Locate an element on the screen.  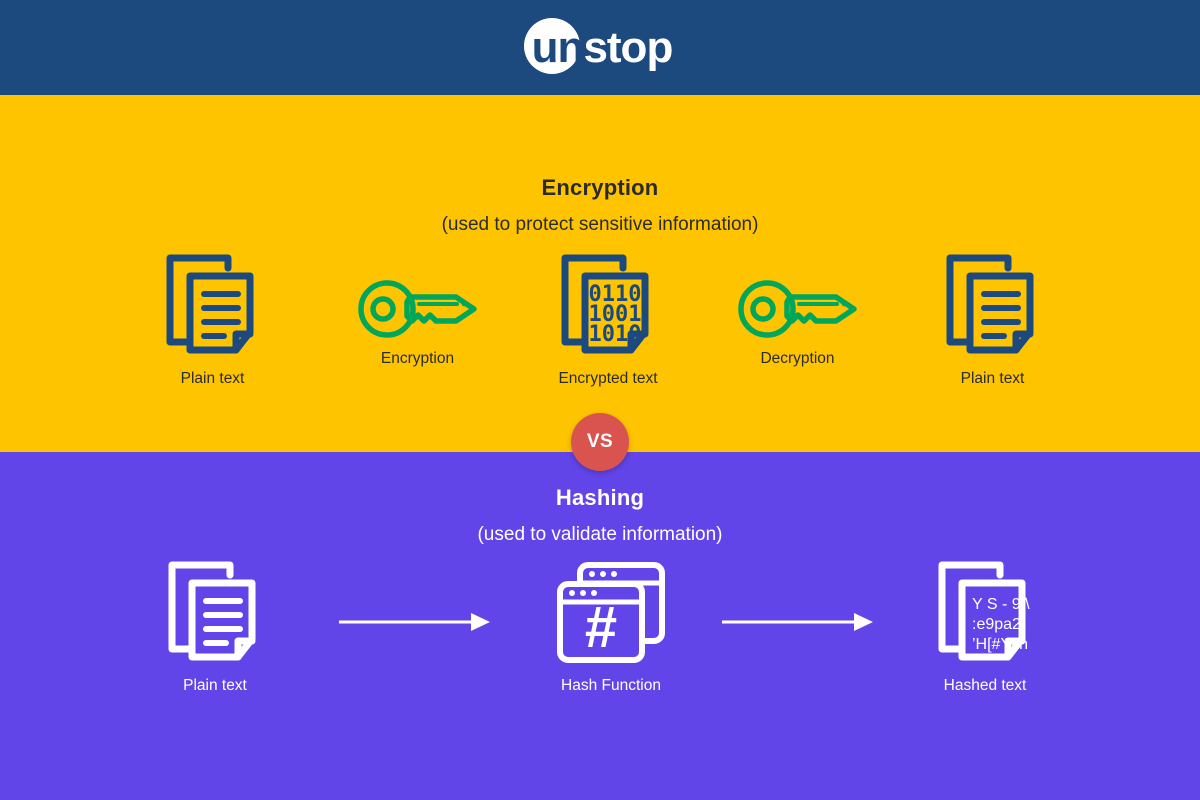
encryption-step-plain-text-1: Plain text is located at coordinates (212, 319).